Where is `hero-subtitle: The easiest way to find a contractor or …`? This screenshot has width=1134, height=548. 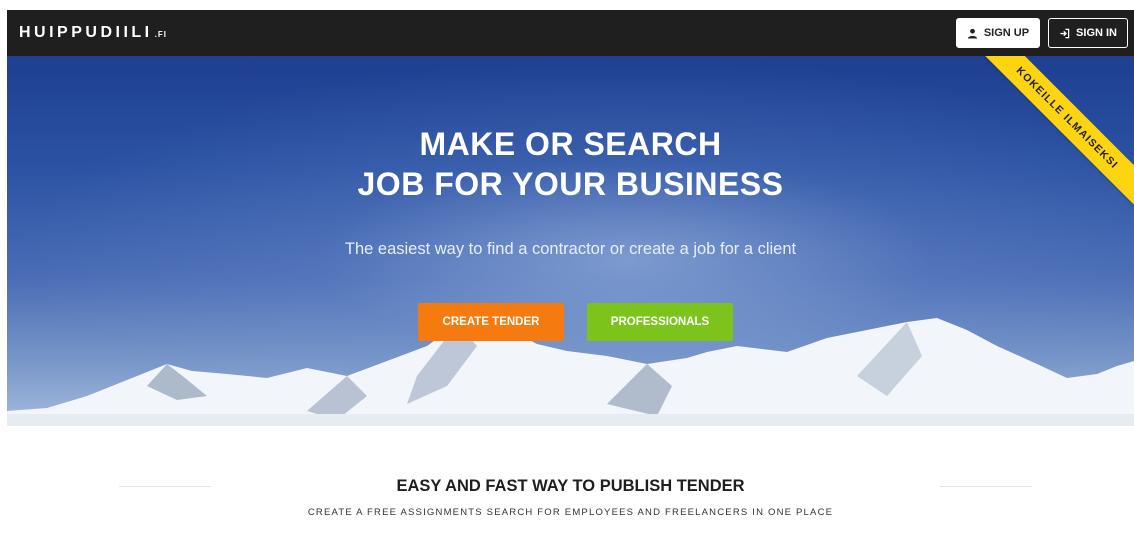 hero-subtitle: The easiest way to find a contractor or … is located at coordinates (570, 249).